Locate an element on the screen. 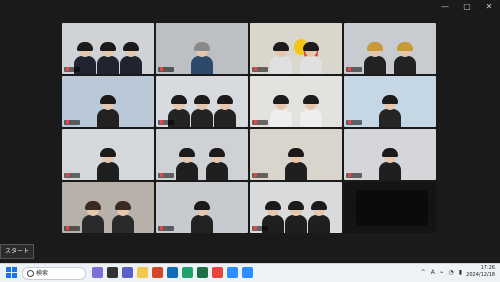 The image size is (500, 282). start-button is located at coordinates (11, 272).